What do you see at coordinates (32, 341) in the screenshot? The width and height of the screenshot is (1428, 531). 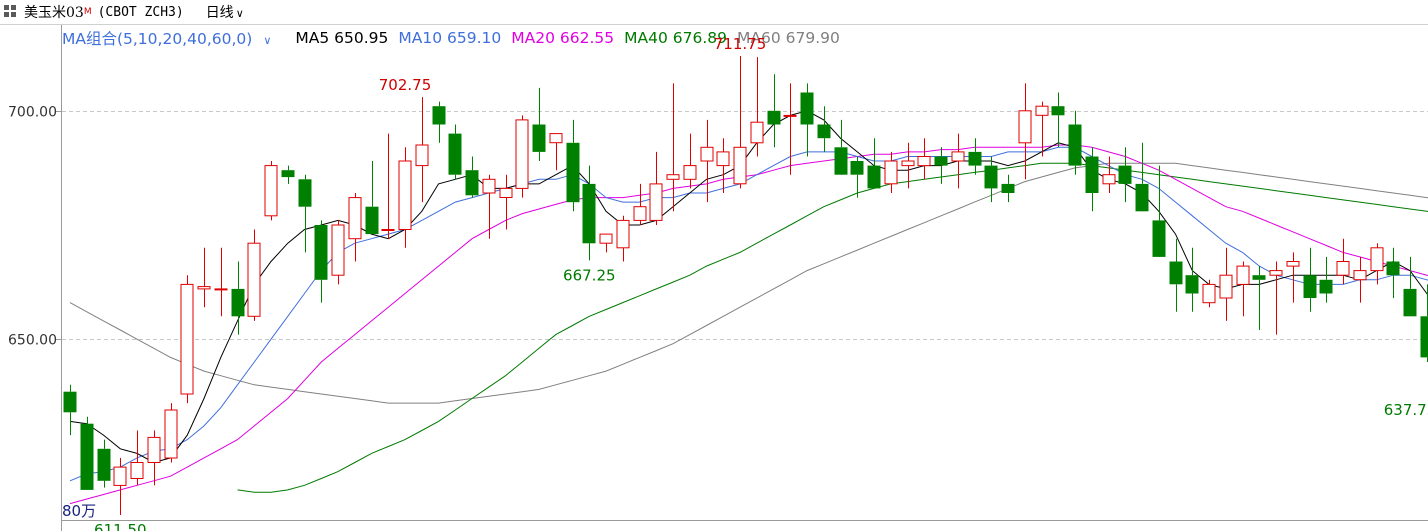 I see `y-tick-label: 650.00` at bounding box center [32, 341].